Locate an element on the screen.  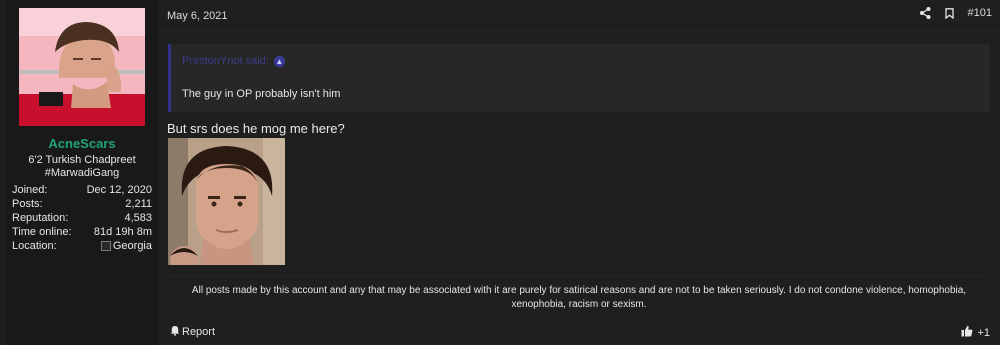
reaction-bar: +1 is located at coordinates (975, 332).